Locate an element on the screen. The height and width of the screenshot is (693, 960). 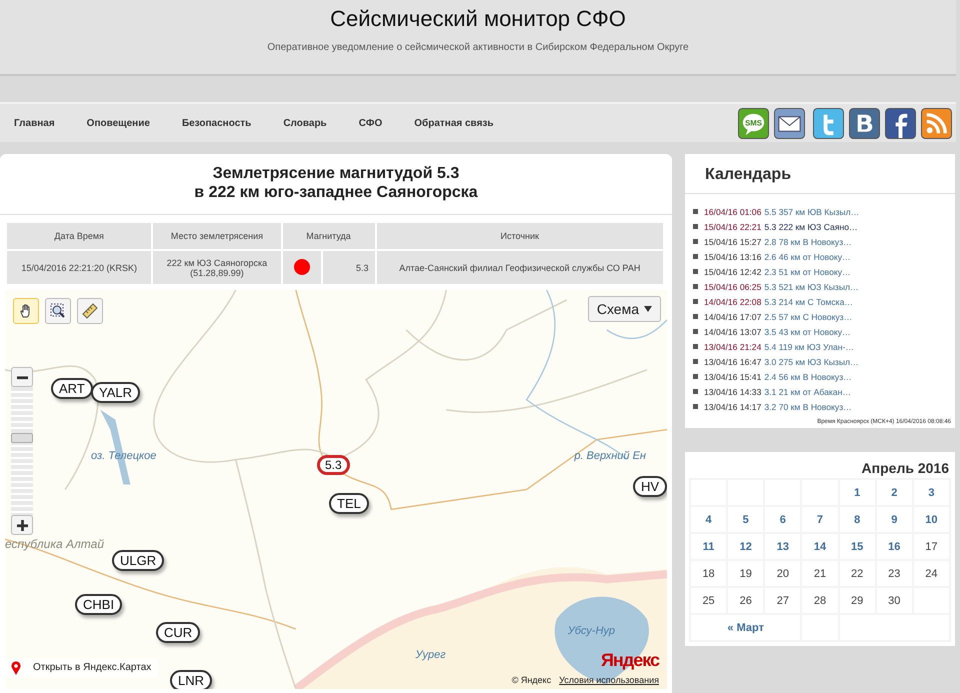
event-date: 14/04/16 13:07 is located at coordinates (733, 331).